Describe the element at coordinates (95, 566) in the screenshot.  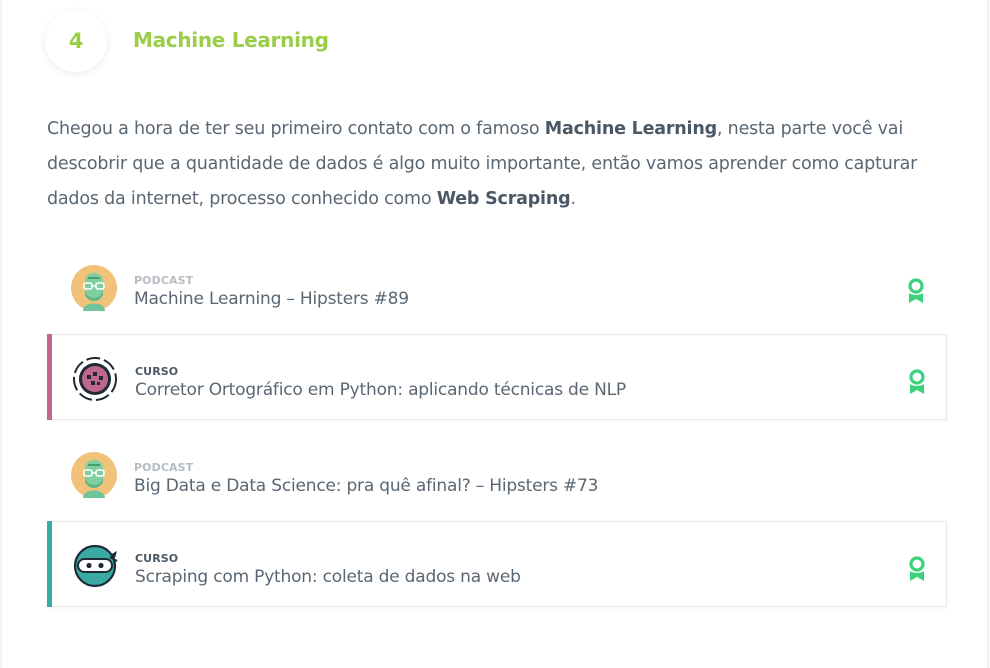
I see `ninja-scraping-course-icon` at that location.